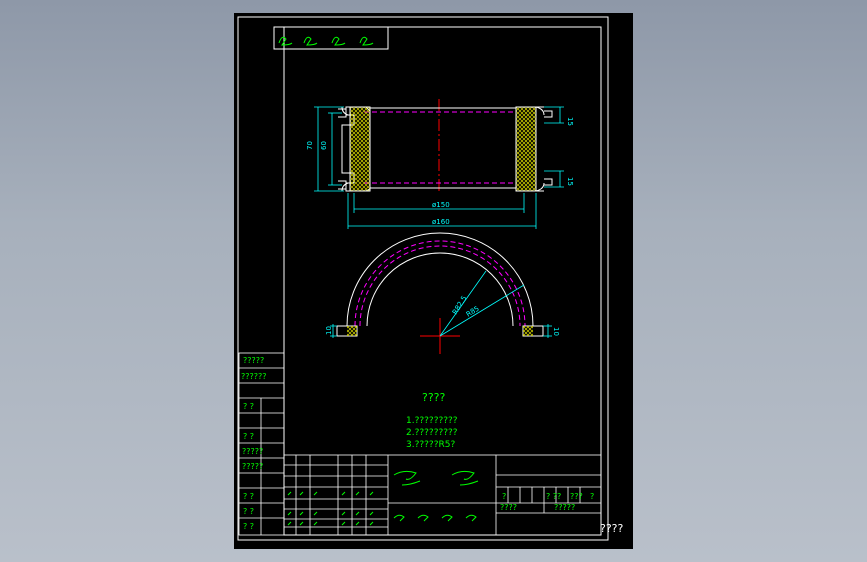  Describe the element at coordinates (432, 433) in the screenshot. I see `note-item-2: 2.?????????` at that location.